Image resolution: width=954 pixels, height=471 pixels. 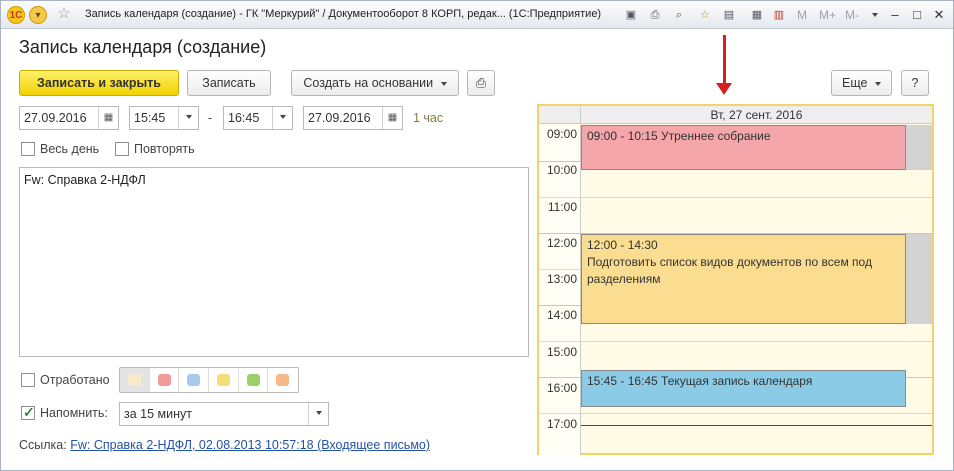 What do you see at coordinates (757, 15) in the screenshot?
I see `calculator-icon: ▦` at bounding box center [757, 15].